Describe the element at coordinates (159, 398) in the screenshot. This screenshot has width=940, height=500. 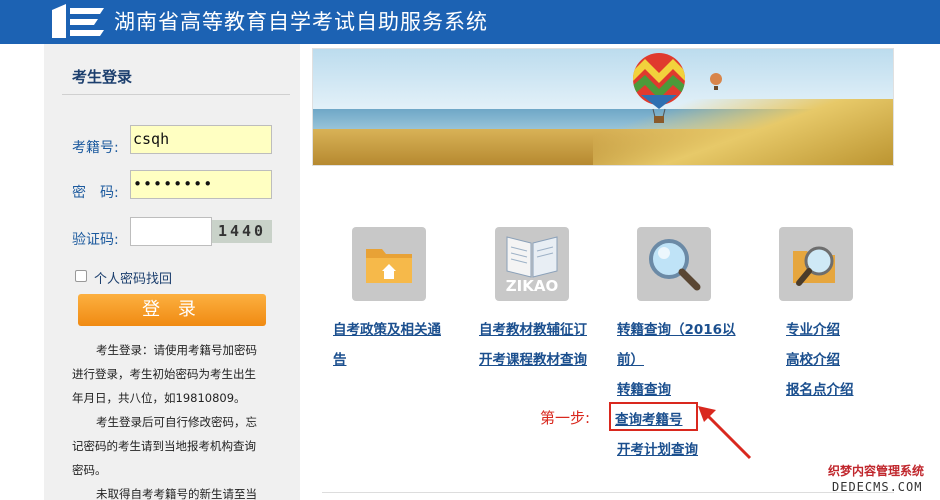
I see `login-note-line: 年月日，共八位，如19810809。` at that location.